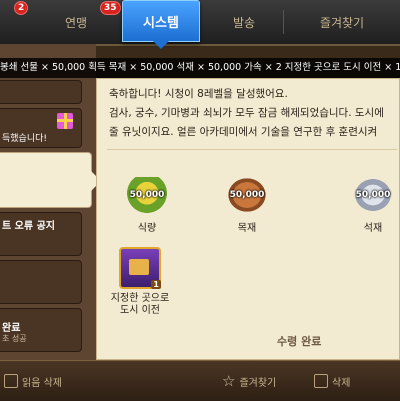 The height and width of the screenshot is (401, 400). Describe the element at coordinates (65, 121) in the screenshot. I see `gift-icon` at that location.